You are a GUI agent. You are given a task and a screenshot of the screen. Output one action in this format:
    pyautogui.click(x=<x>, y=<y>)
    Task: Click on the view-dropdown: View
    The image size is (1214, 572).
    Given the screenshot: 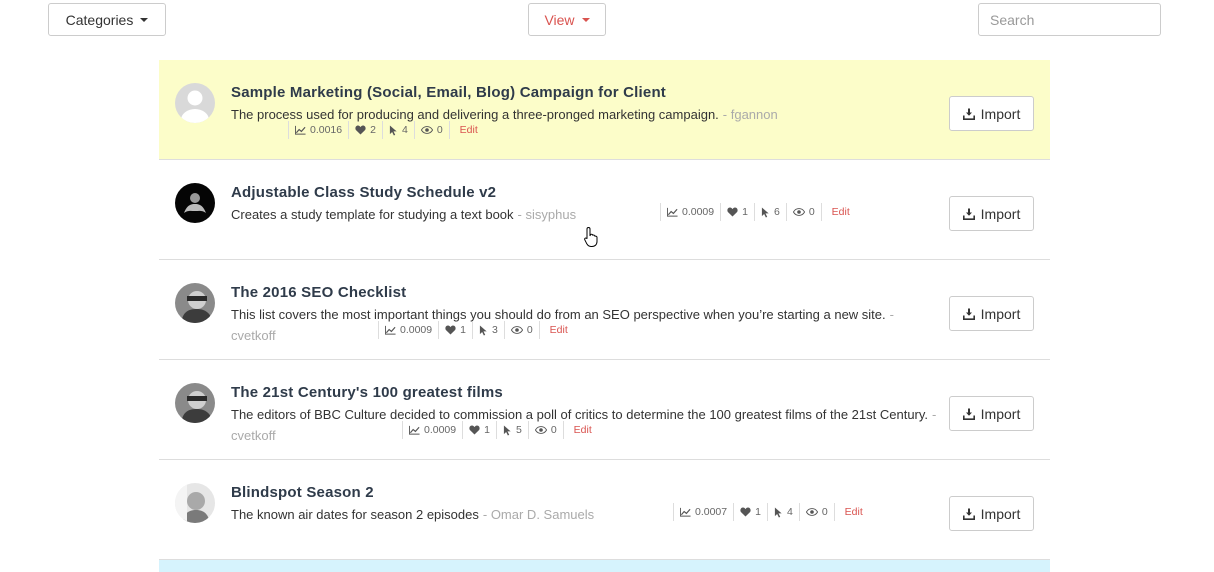 What is the action you would take?
    pyautogui.click(x=567, y=19)
    